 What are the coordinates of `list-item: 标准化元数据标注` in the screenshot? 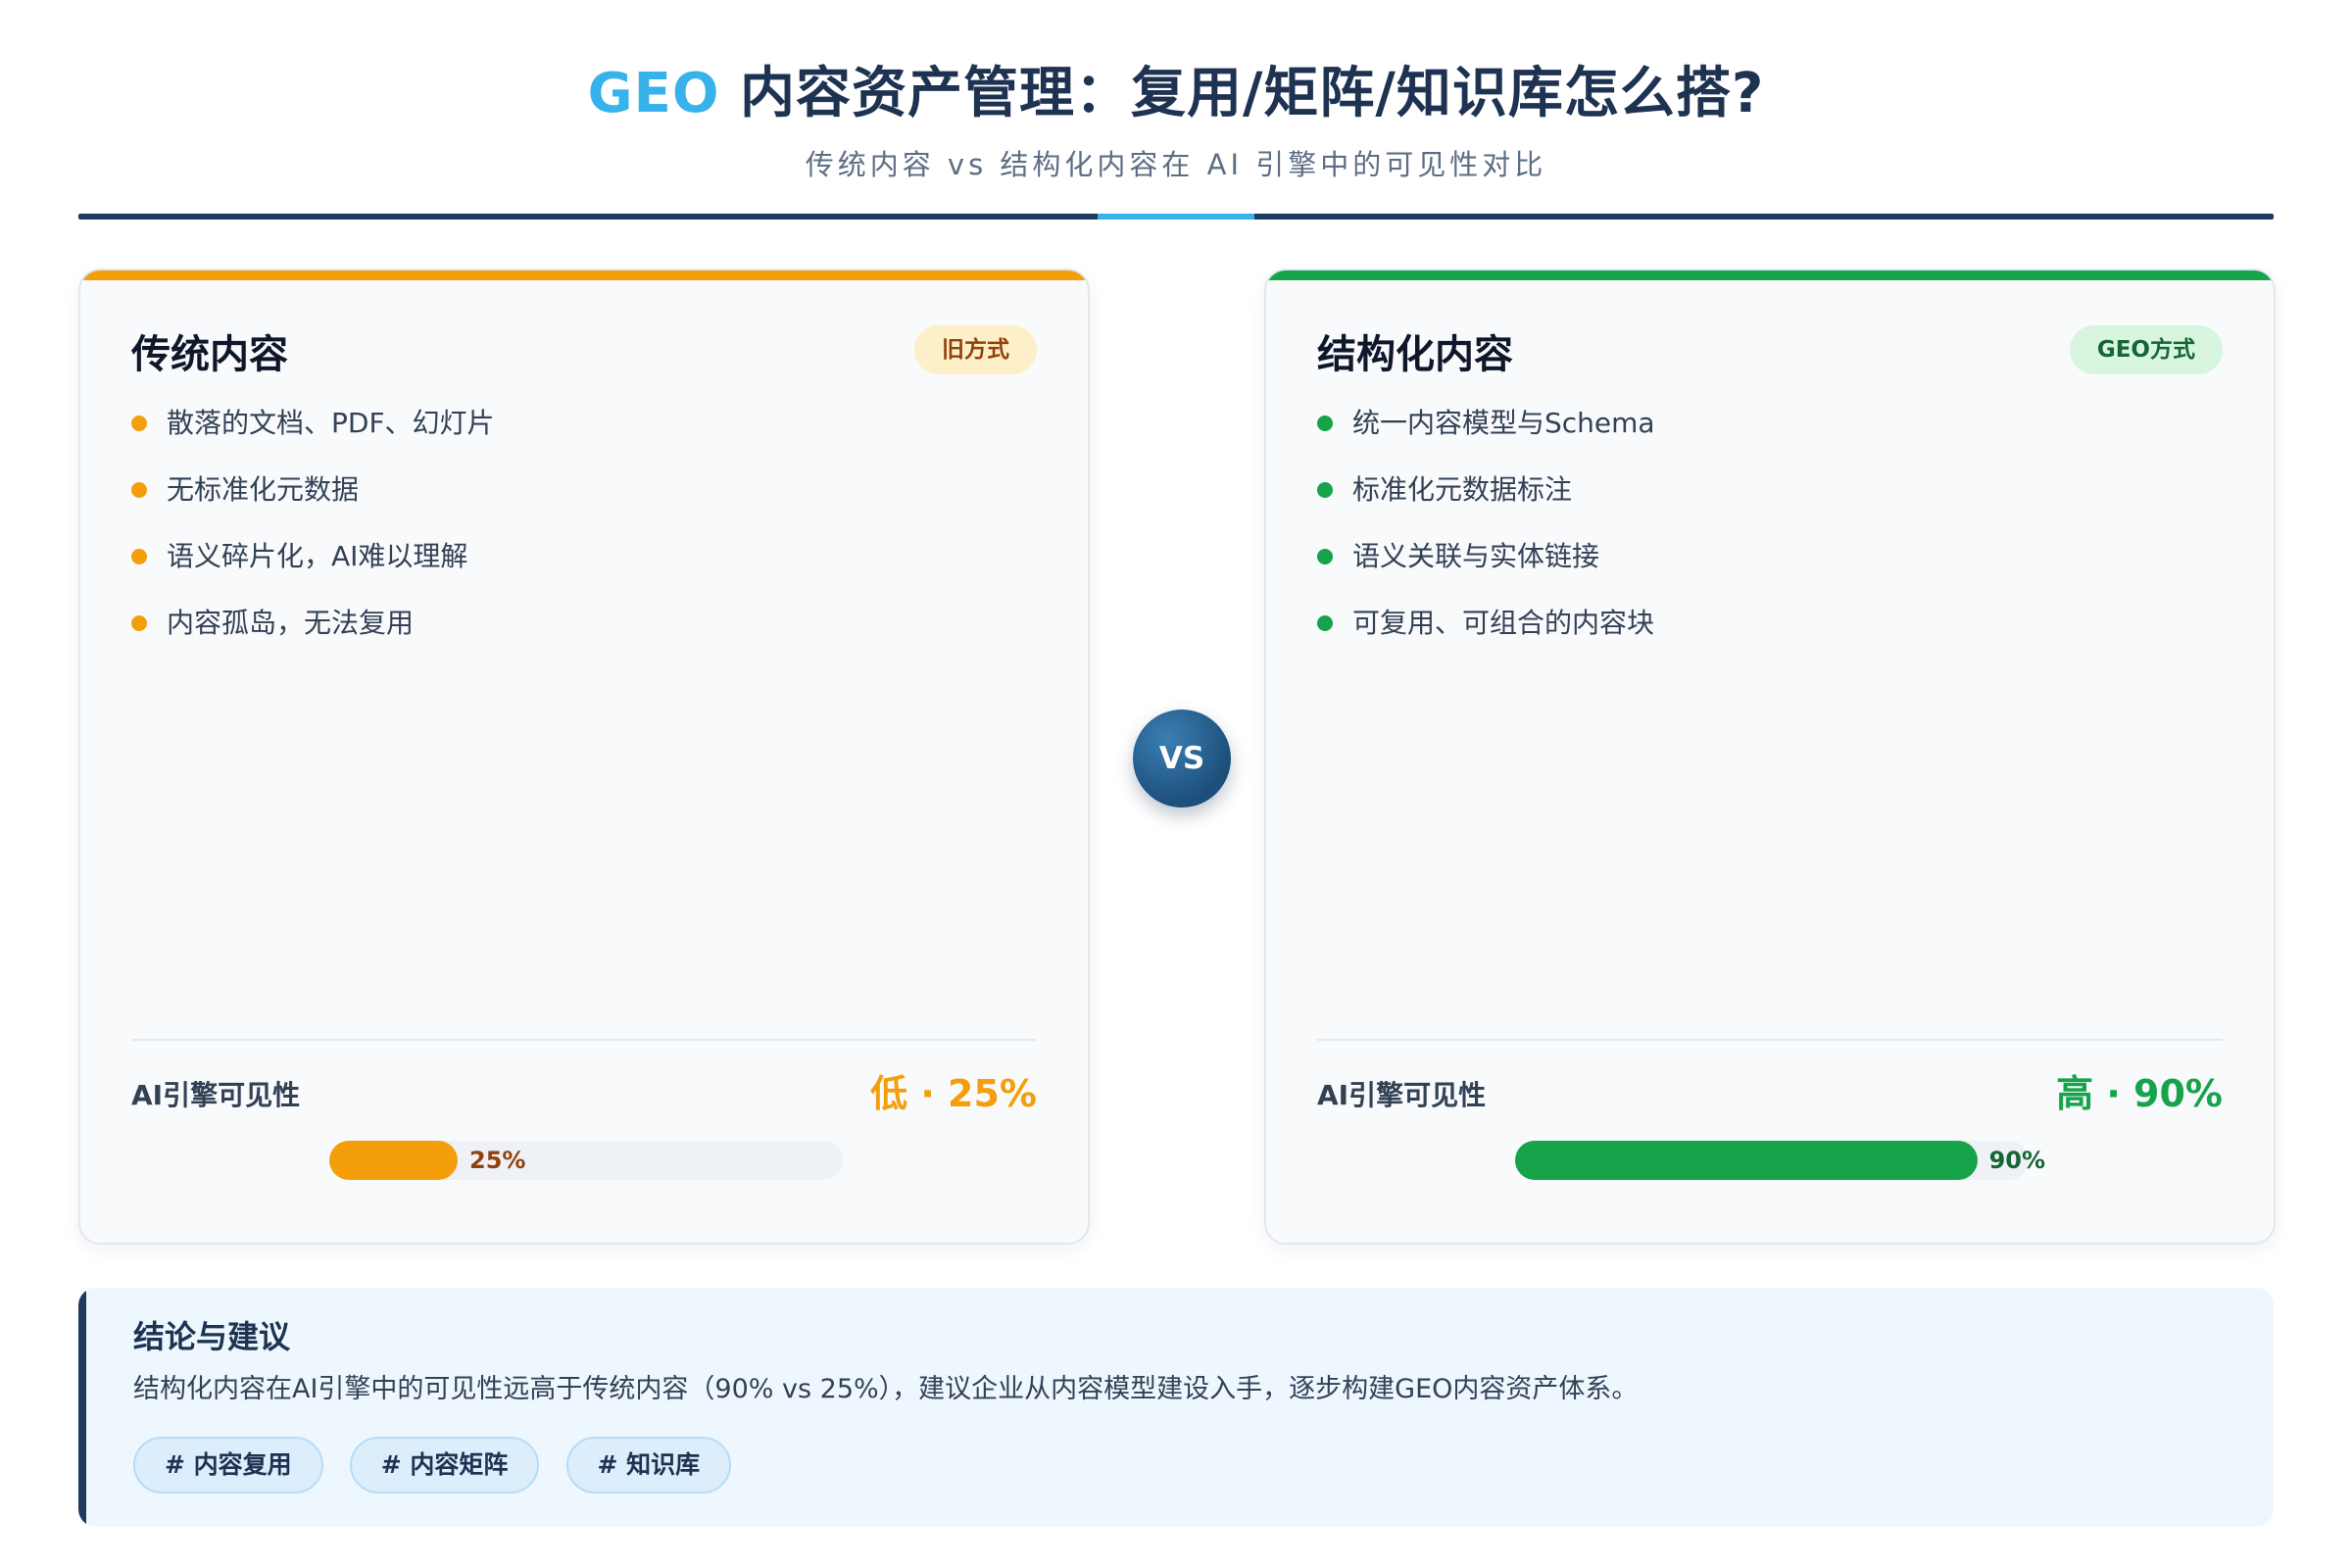 It's located at (1486, 501).